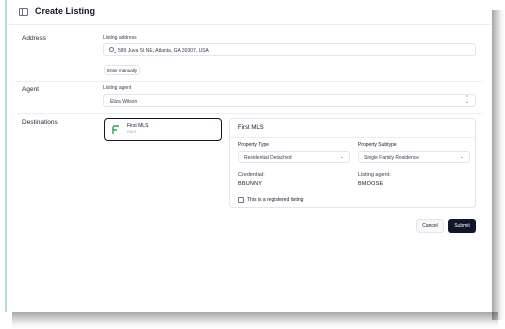 This screenshot has width=505, height=329. I want to click on listing-agent-label: Listing agent, so click(117, 88).